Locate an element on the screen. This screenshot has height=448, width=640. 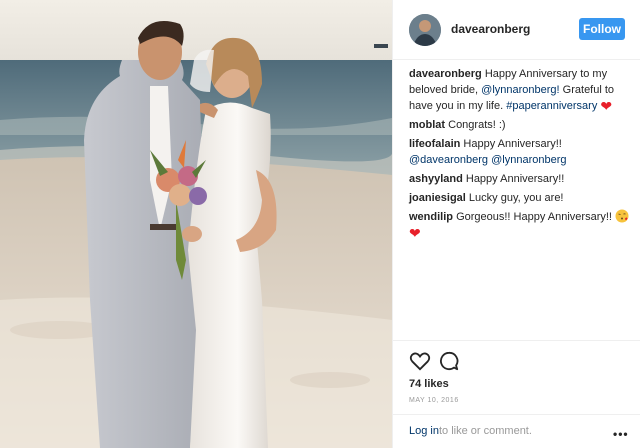
more-options-icon: ••• is located at coordinates (621, 434).